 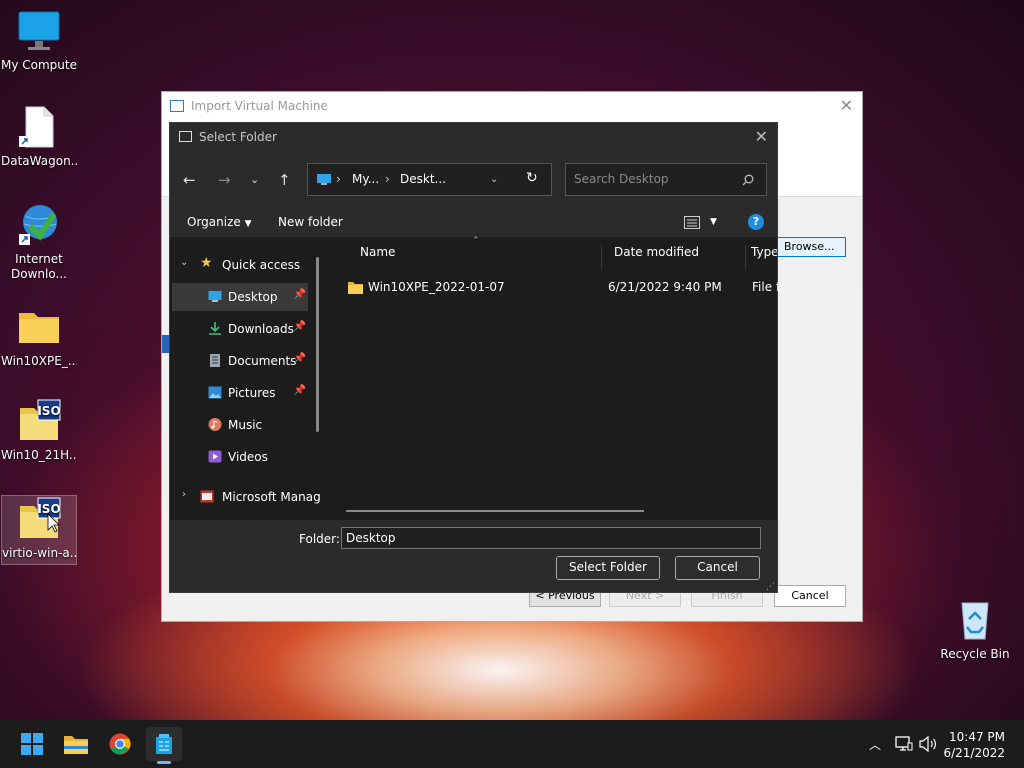 I want to click on globe-download-icon, so click(x=39, y=225).